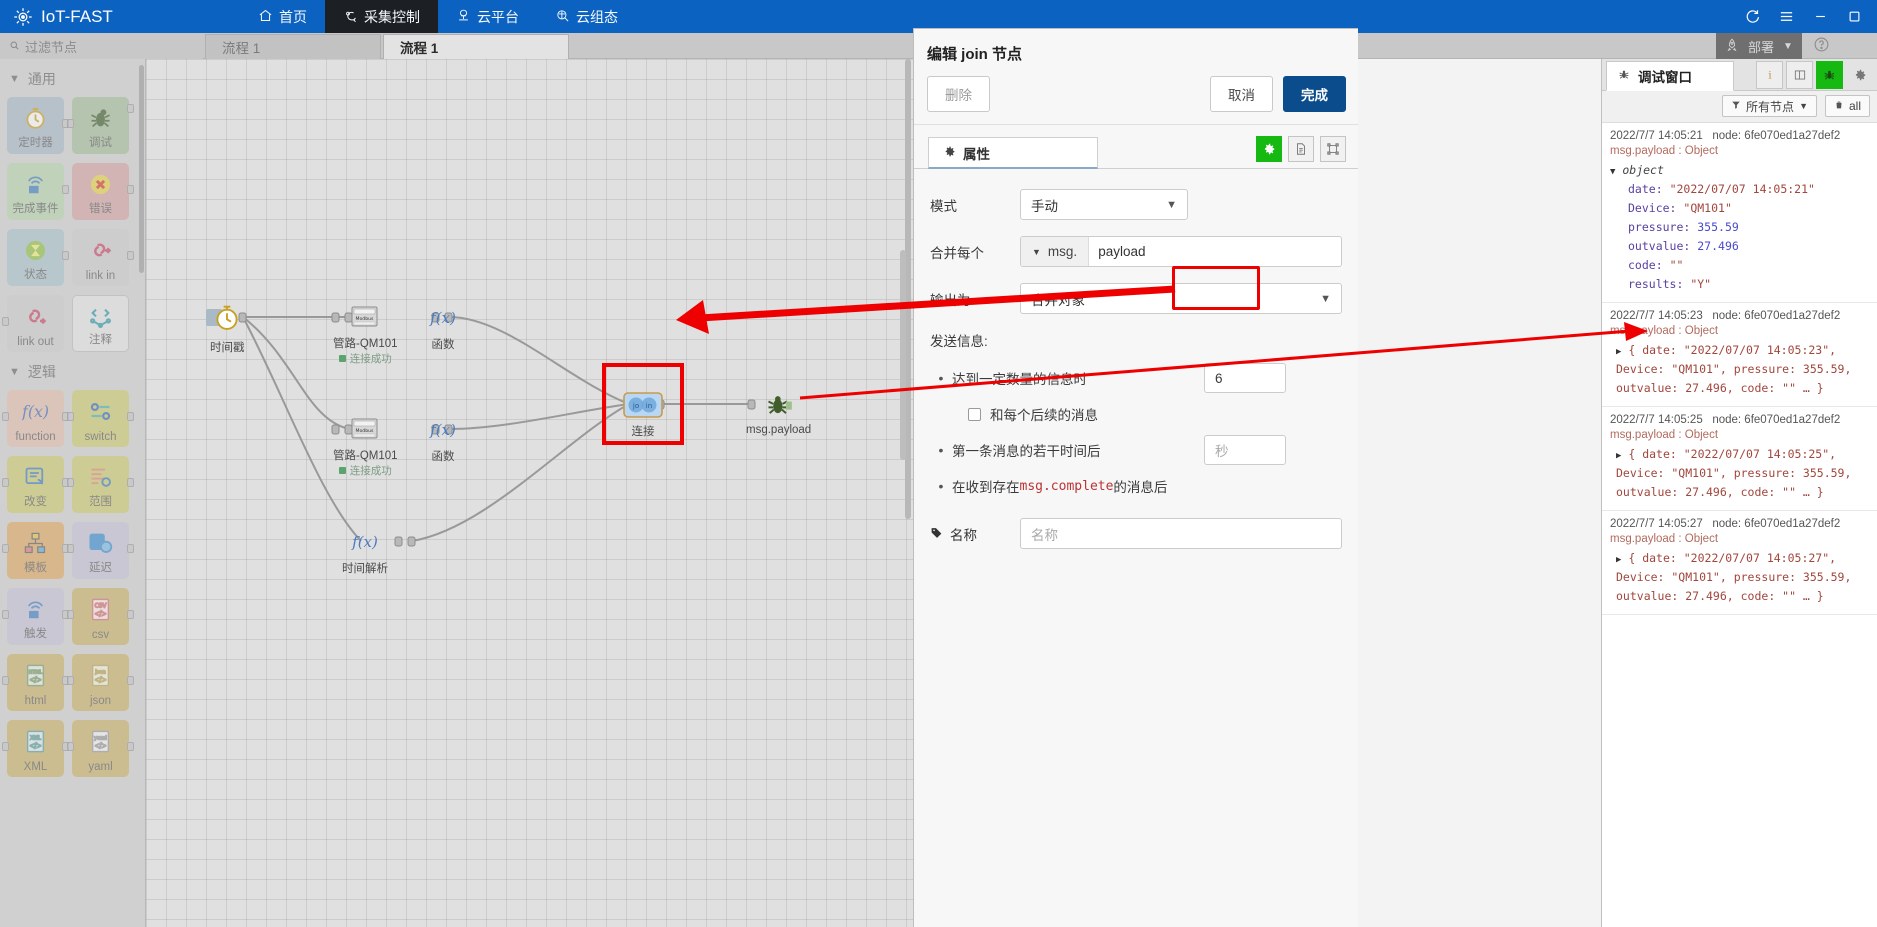 The height and width of the screenshot is (927, 1877). Describe the element at coordinates (72, 371) in the screenshot. I see `palette-group-header-logic: ▼ 逻辑` at that location.